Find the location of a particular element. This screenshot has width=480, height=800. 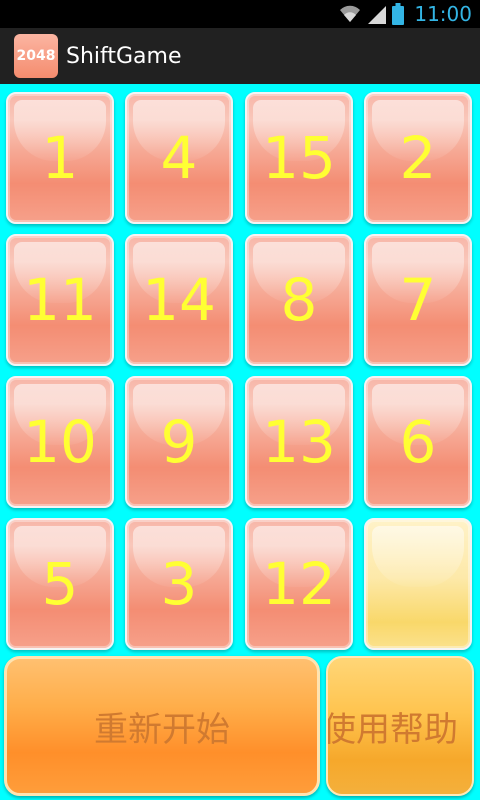

tile-r1c3: 15 is located at coordinates (299, 158).